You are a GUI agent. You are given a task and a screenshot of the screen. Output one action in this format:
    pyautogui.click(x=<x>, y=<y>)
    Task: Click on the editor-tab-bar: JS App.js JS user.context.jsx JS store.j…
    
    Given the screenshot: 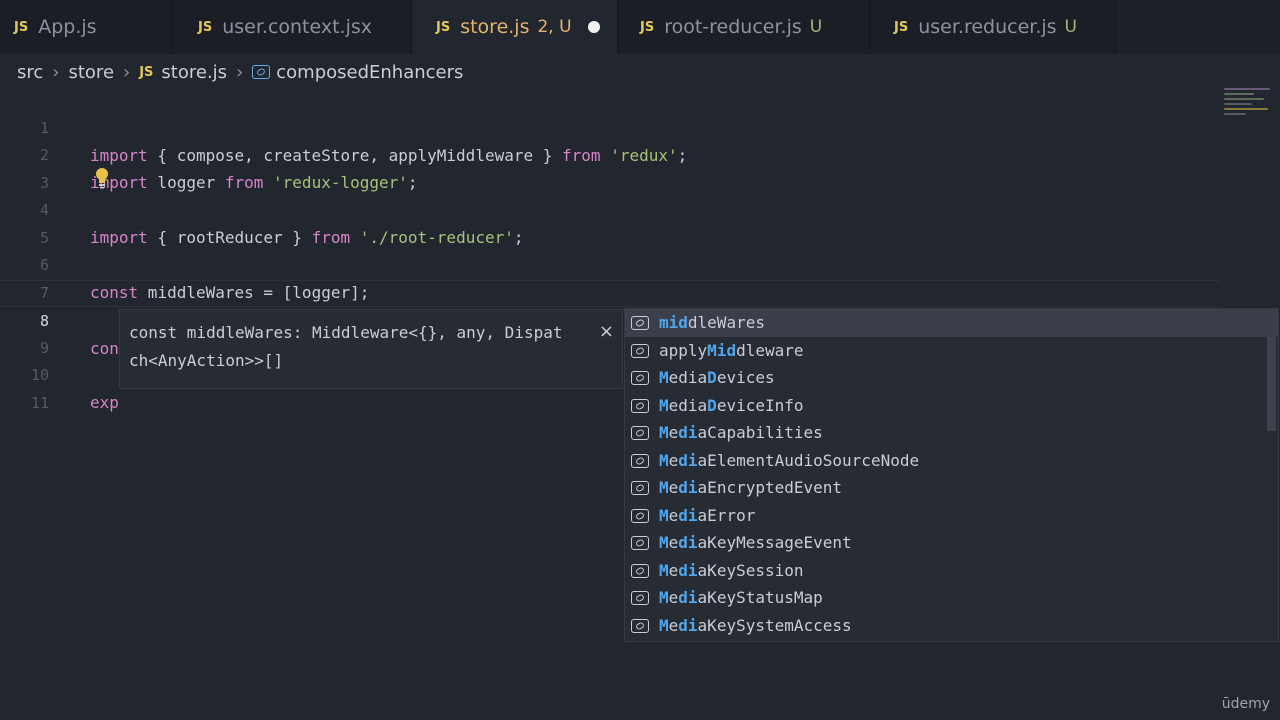 What is the action you would take?
    pyautogui.click(x=640, y=27)
    